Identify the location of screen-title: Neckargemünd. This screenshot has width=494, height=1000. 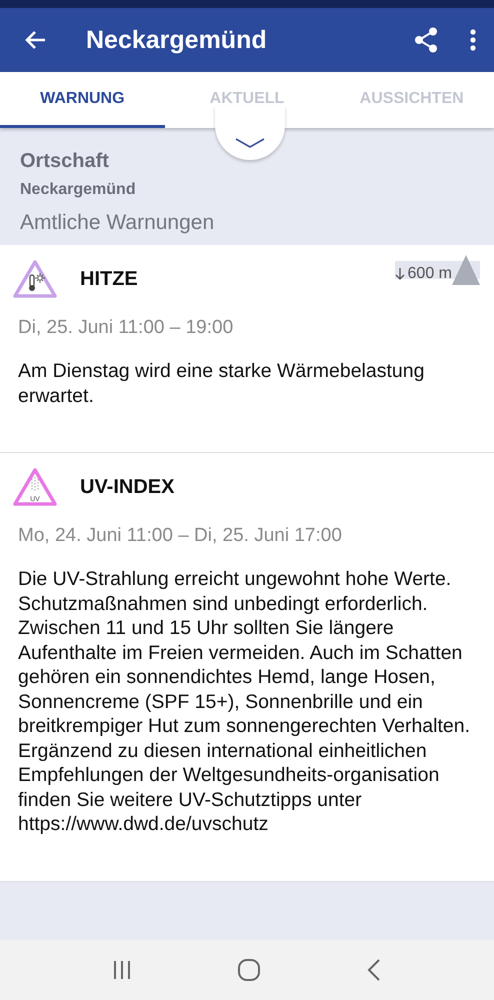
(177, 40).